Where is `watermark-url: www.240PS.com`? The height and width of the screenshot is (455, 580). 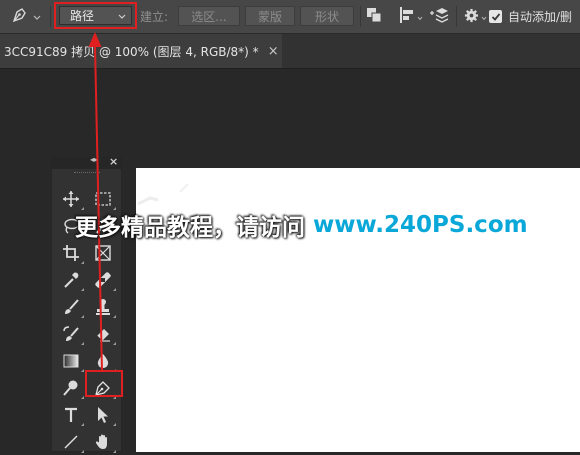 watermark-url: www.240PS.com is located at coordinates (420, 225).